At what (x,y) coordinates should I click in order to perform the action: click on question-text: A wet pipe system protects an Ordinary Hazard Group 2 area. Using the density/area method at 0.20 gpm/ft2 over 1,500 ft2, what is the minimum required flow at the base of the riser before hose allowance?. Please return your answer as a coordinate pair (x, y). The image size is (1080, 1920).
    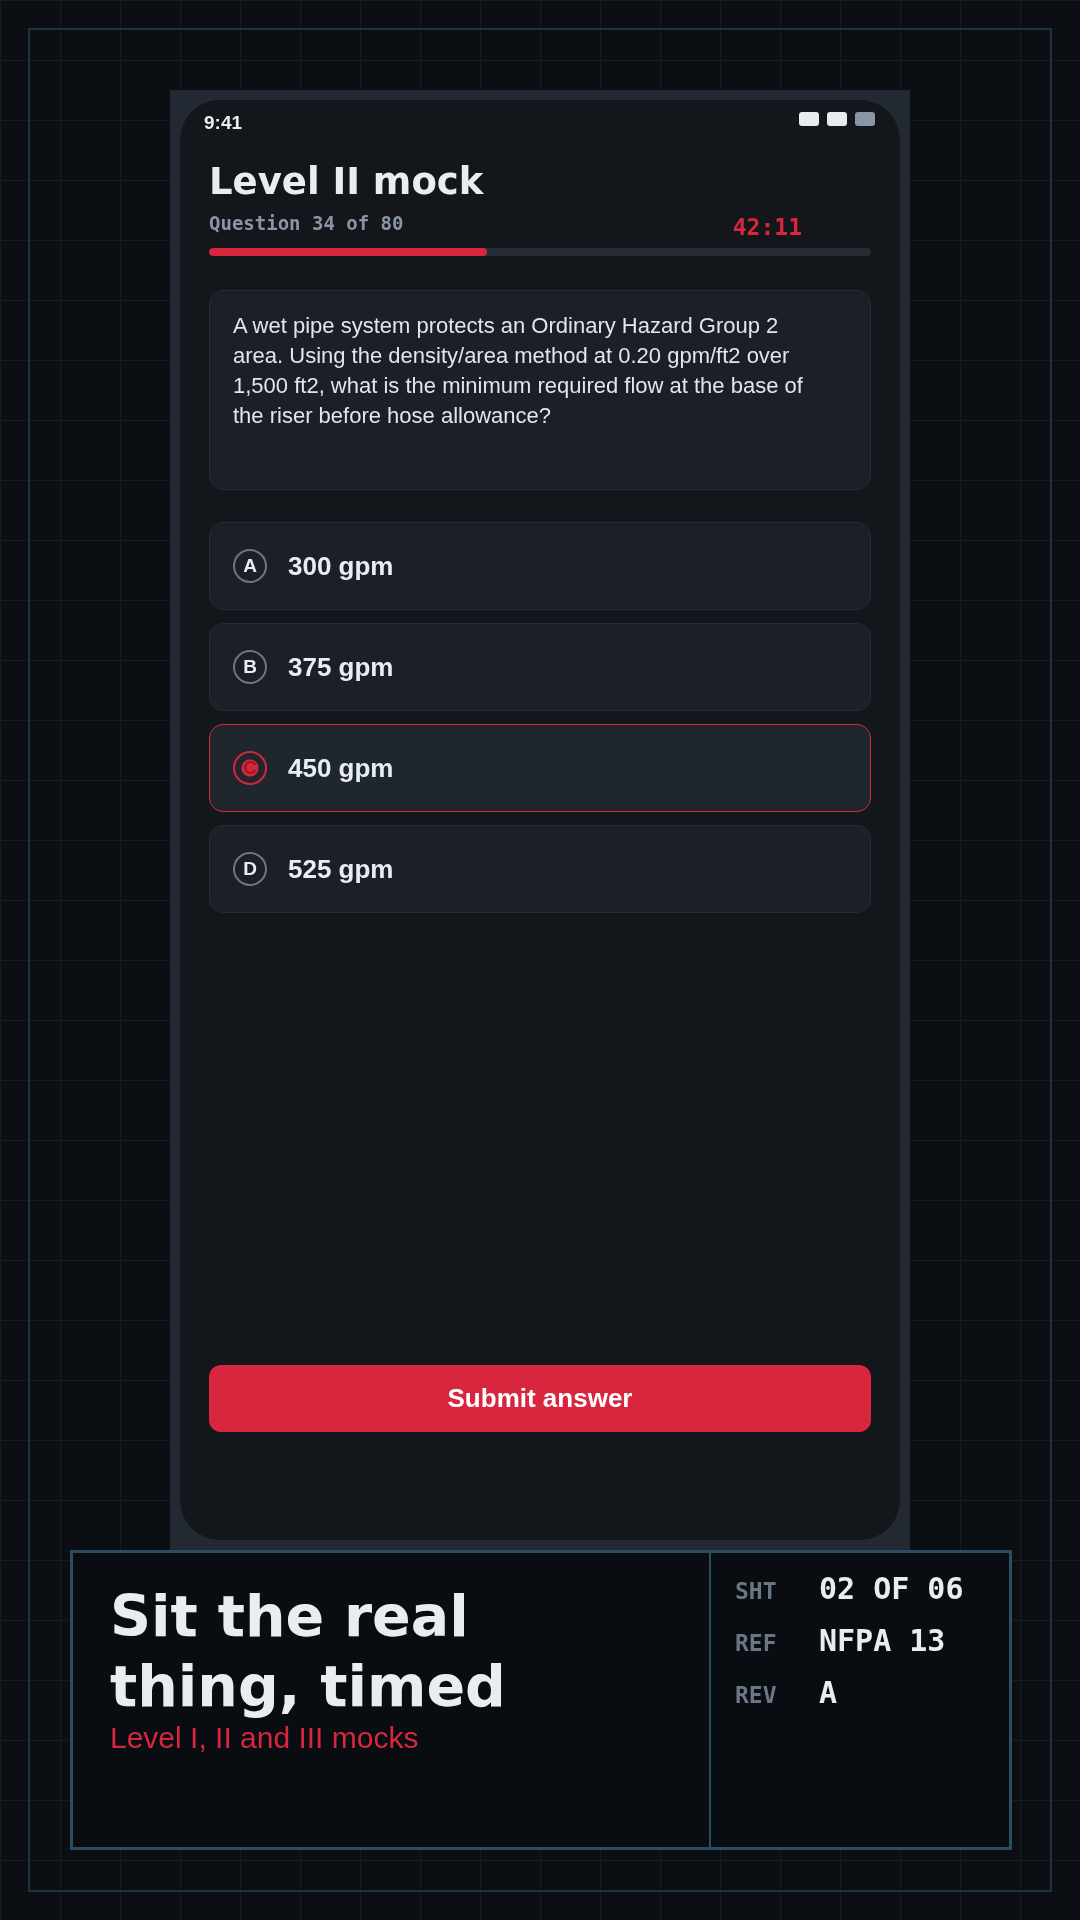
    Looking at the image, I should click on (540, 390).